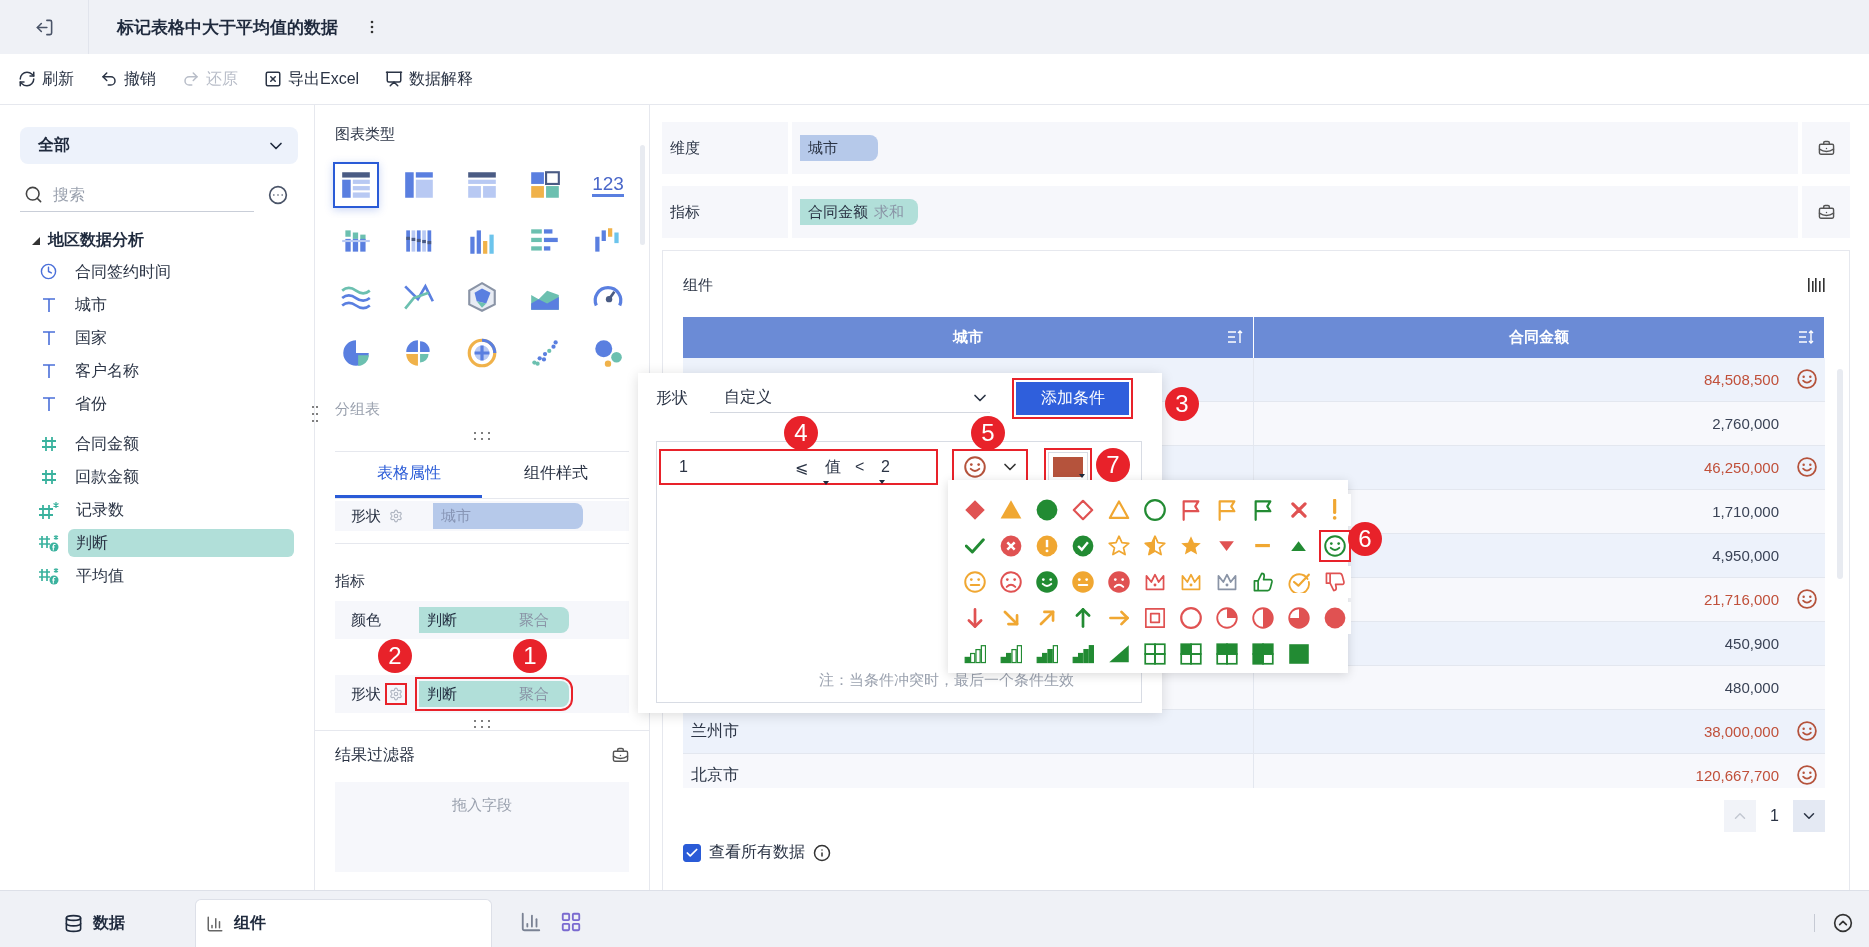 This screenshot has width=1869, height=947. What do you see at coordinates (159, 145) in the screenshot?
I see `scope-dropdown: 全部` at bounding box center [159, 145].